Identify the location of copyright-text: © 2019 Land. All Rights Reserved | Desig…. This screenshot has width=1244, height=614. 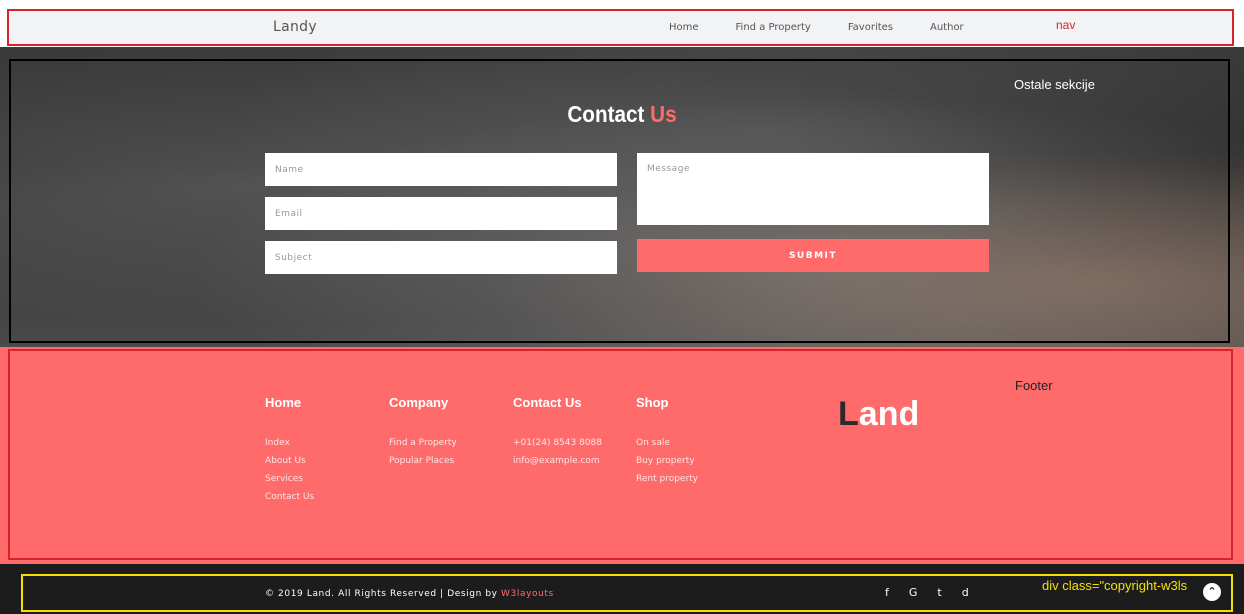
(409, 594).